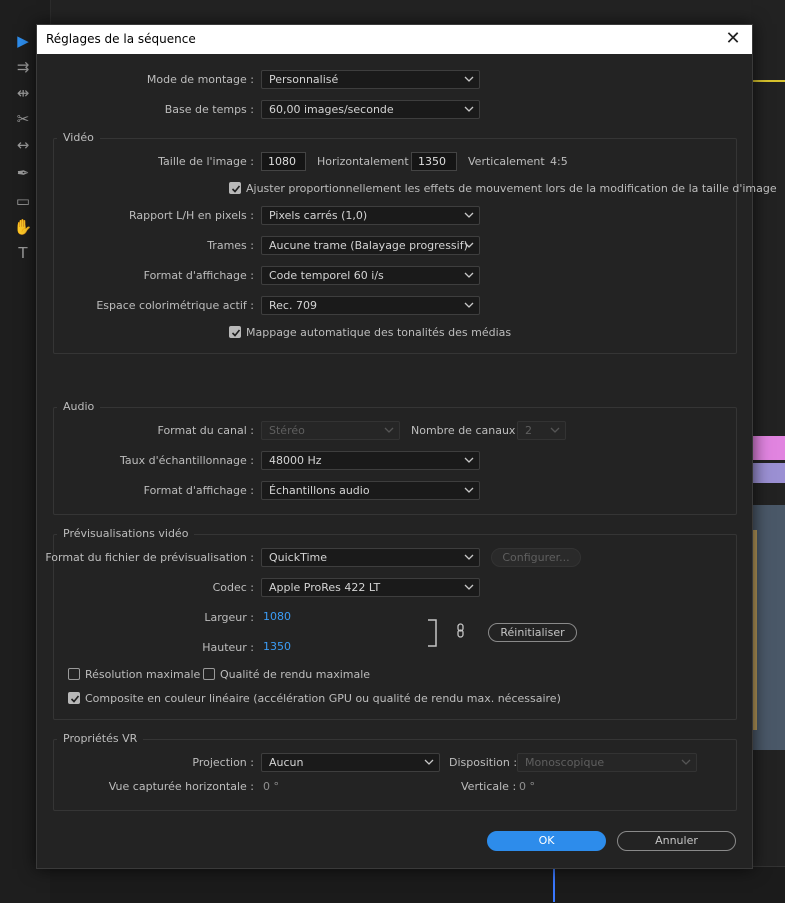 The width and height of the screenshot is (785, 903). I want to click on timebase-label: Base de temps :, so click(209, 109).